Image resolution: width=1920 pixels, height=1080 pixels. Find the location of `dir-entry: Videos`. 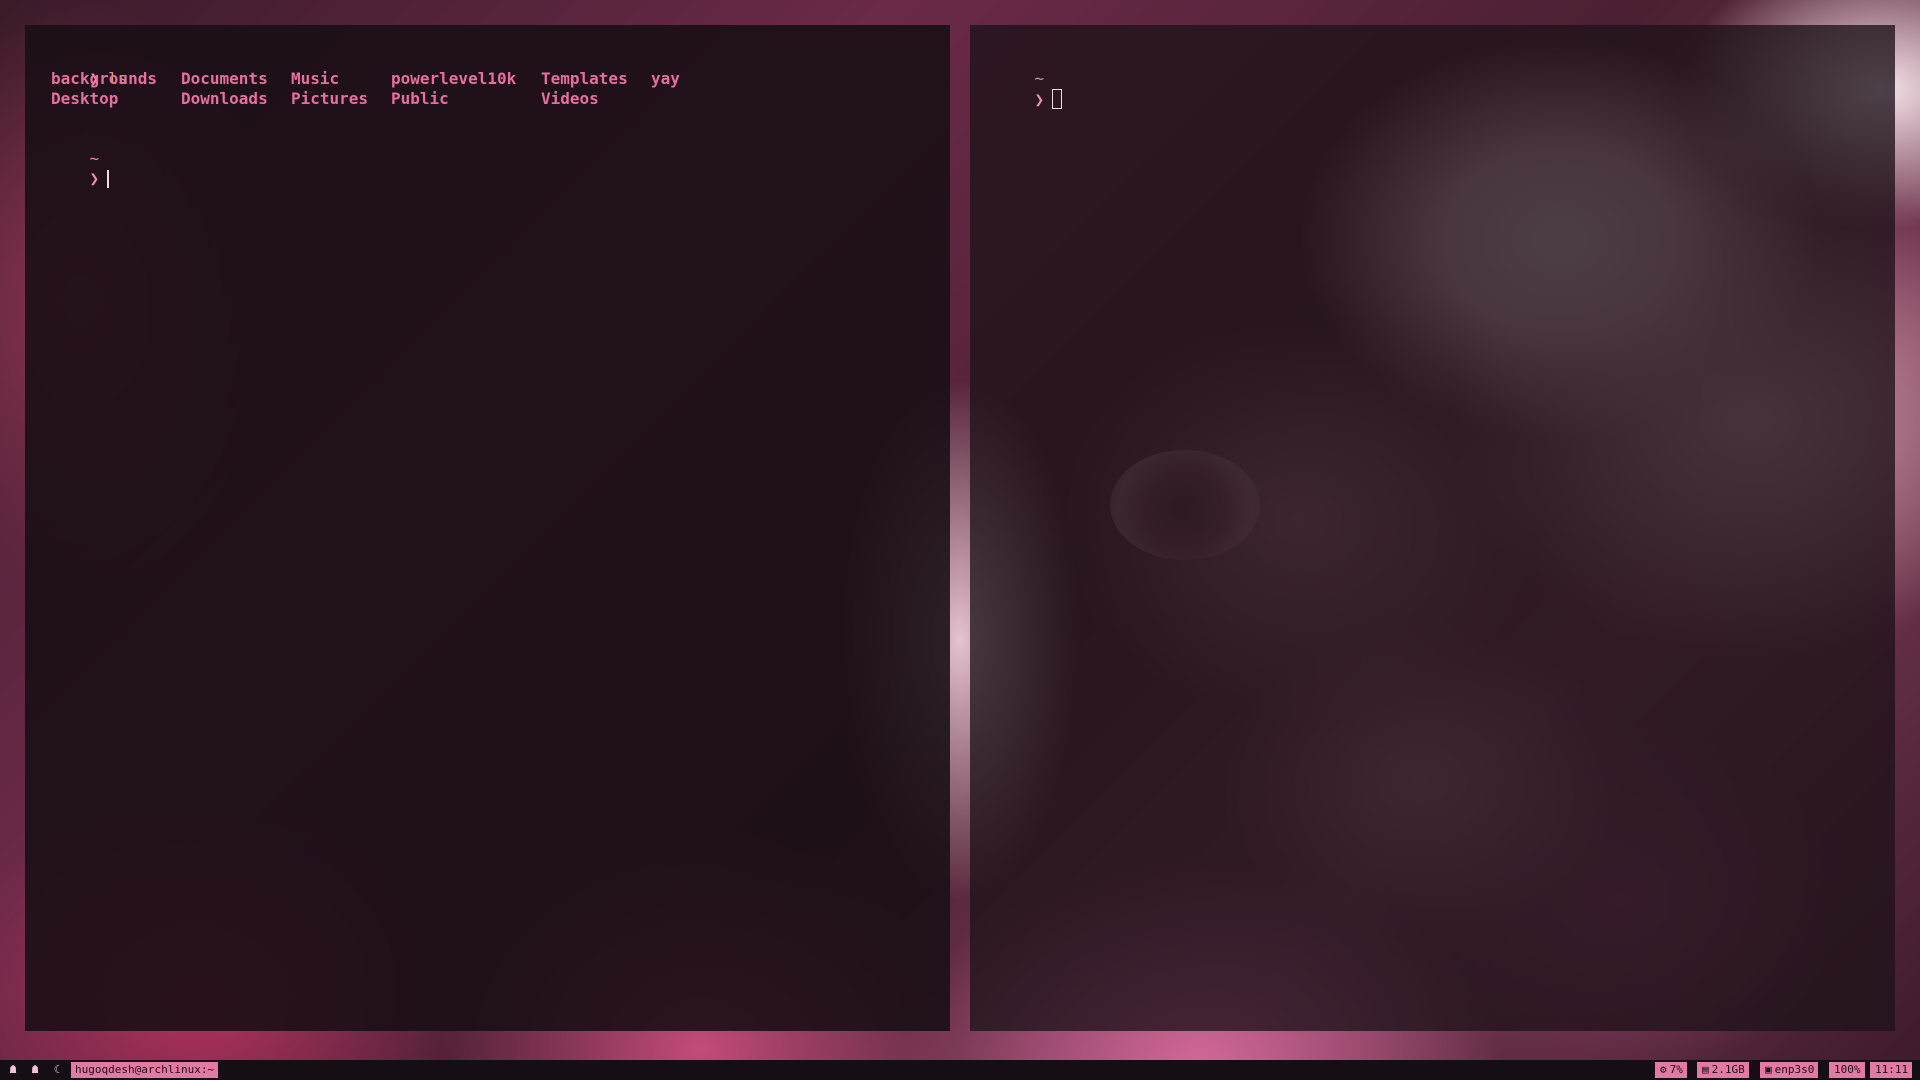

dir-entry: Videos is located at coordinates (570, 98).